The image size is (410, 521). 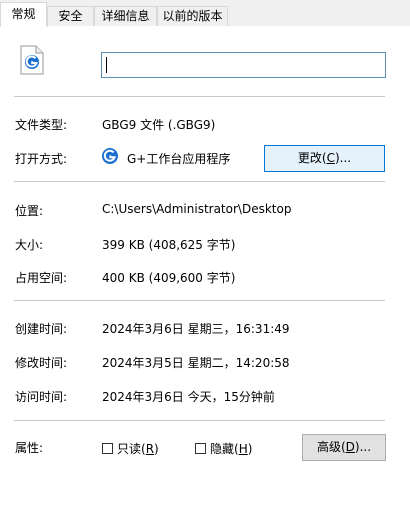 What do you see at coordinates (41, 329) in the screenshot?
I see `created-label: 创建时间:` at bounding box center [41, 329].